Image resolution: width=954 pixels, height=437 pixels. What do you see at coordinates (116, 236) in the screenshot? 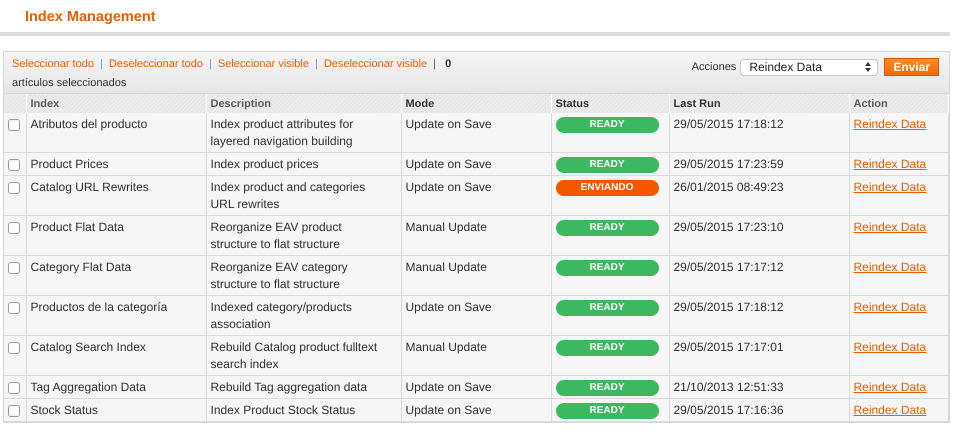
I see `table-cell: Product Flat Data` at bounding box center [116, 236].